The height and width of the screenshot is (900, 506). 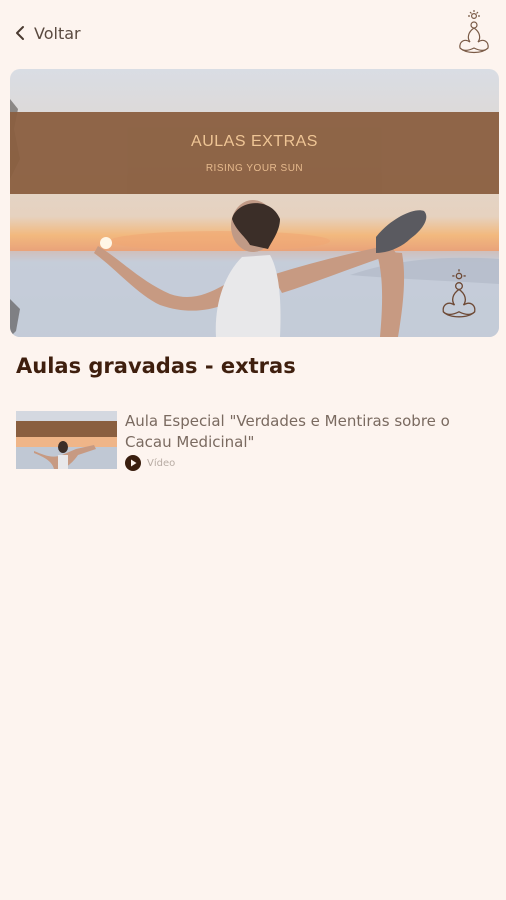 I want to click on top-bar: Voltar, so click(x=253, y=33).